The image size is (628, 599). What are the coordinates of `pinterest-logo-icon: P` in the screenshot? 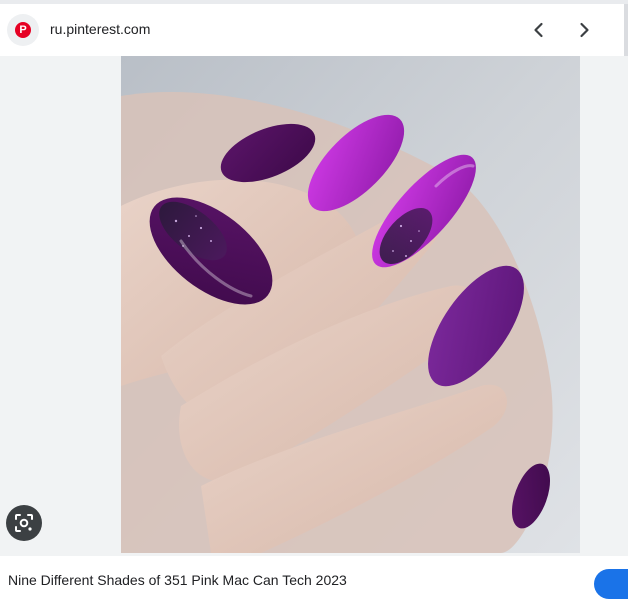 It's located at (23, 30).